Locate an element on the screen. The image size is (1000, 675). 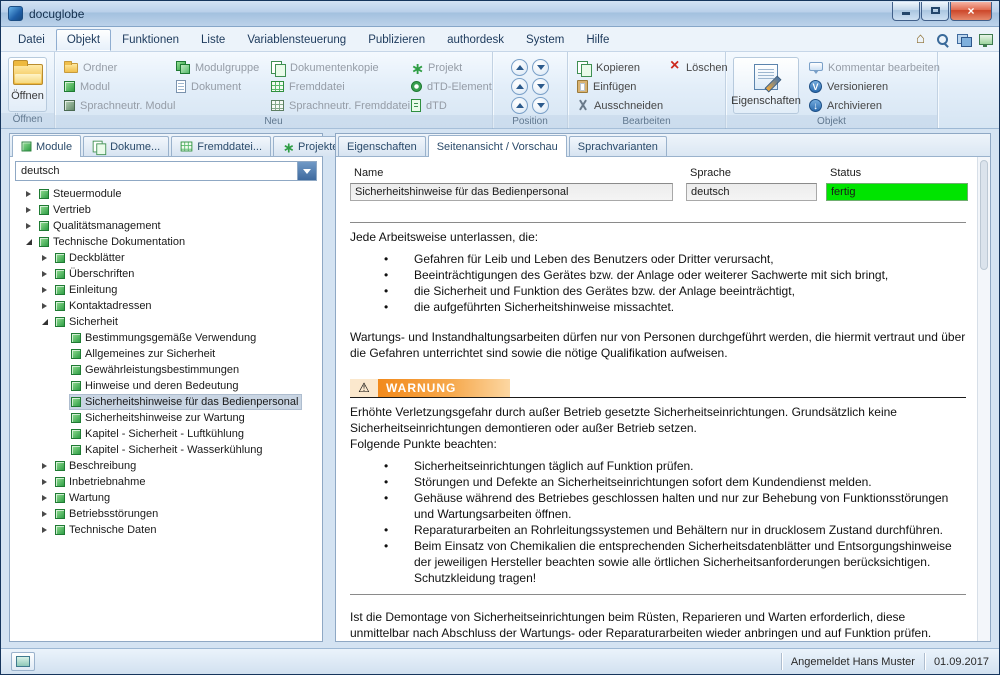
tab-liste: Liste is located at coordinates (213, 40).